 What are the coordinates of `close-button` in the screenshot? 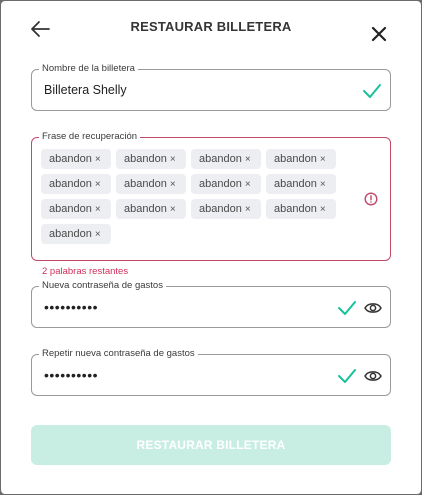 It's located at (379, 34).